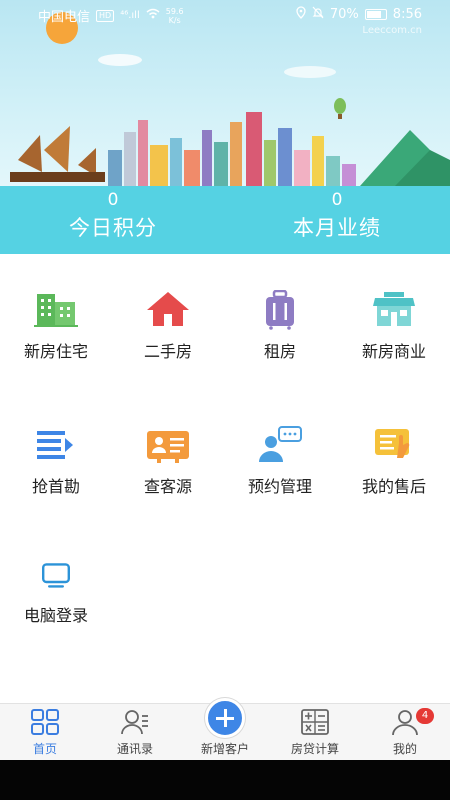 This screenshot has width=450, height=800. Describe the element at coordinates (45, 722) in the screenshot. I see `grid-icon` at that location.